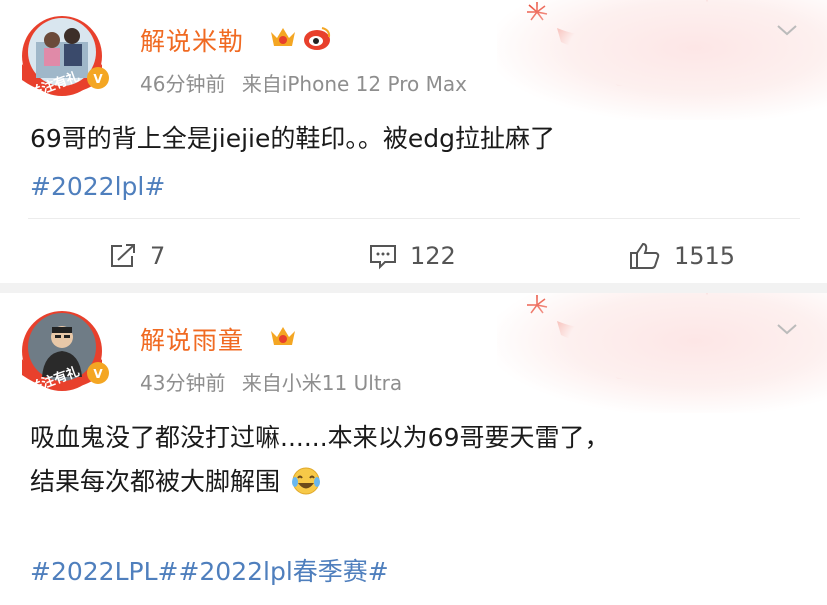 Image resolution: width=827 pixels, height=605 pixels. What do you see at coordinates (183, 84) in the screenshot?
I see `post-time: 46分钟前` at bounding box center [183, 84].